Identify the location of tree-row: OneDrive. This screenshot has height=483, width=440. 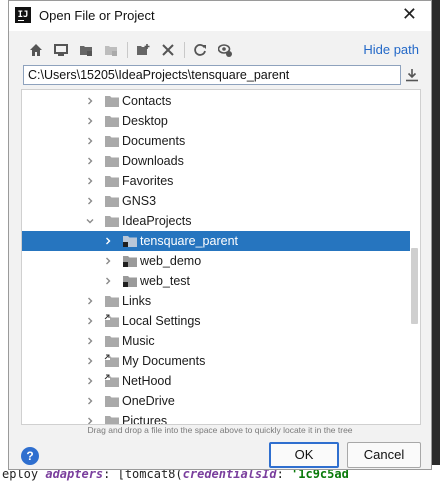
(216, 401).